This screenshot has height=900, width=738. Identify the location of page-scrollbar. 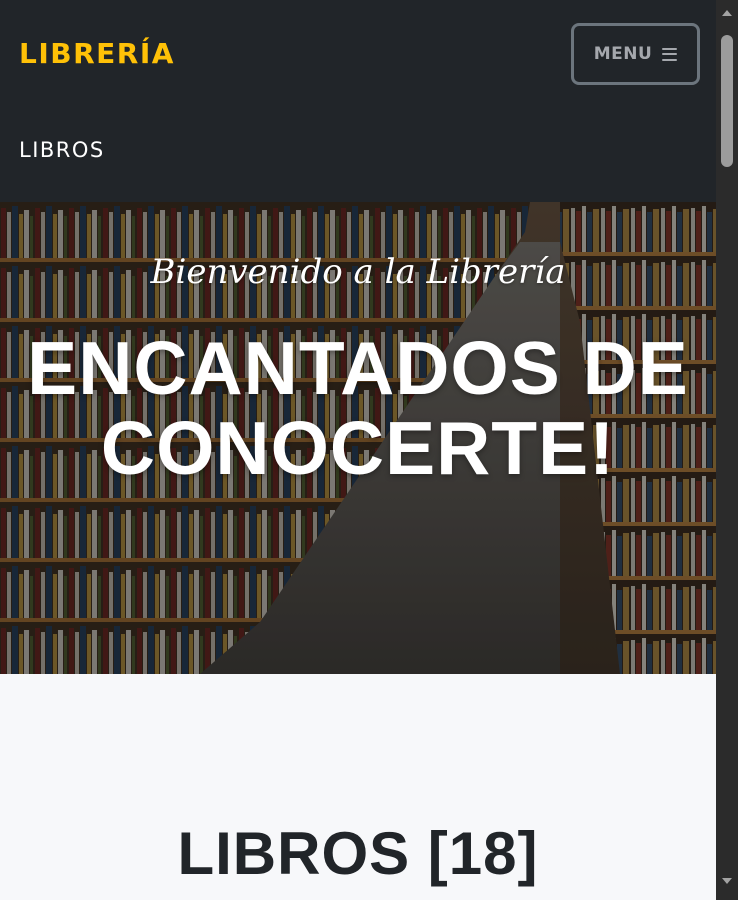
(727, 450).